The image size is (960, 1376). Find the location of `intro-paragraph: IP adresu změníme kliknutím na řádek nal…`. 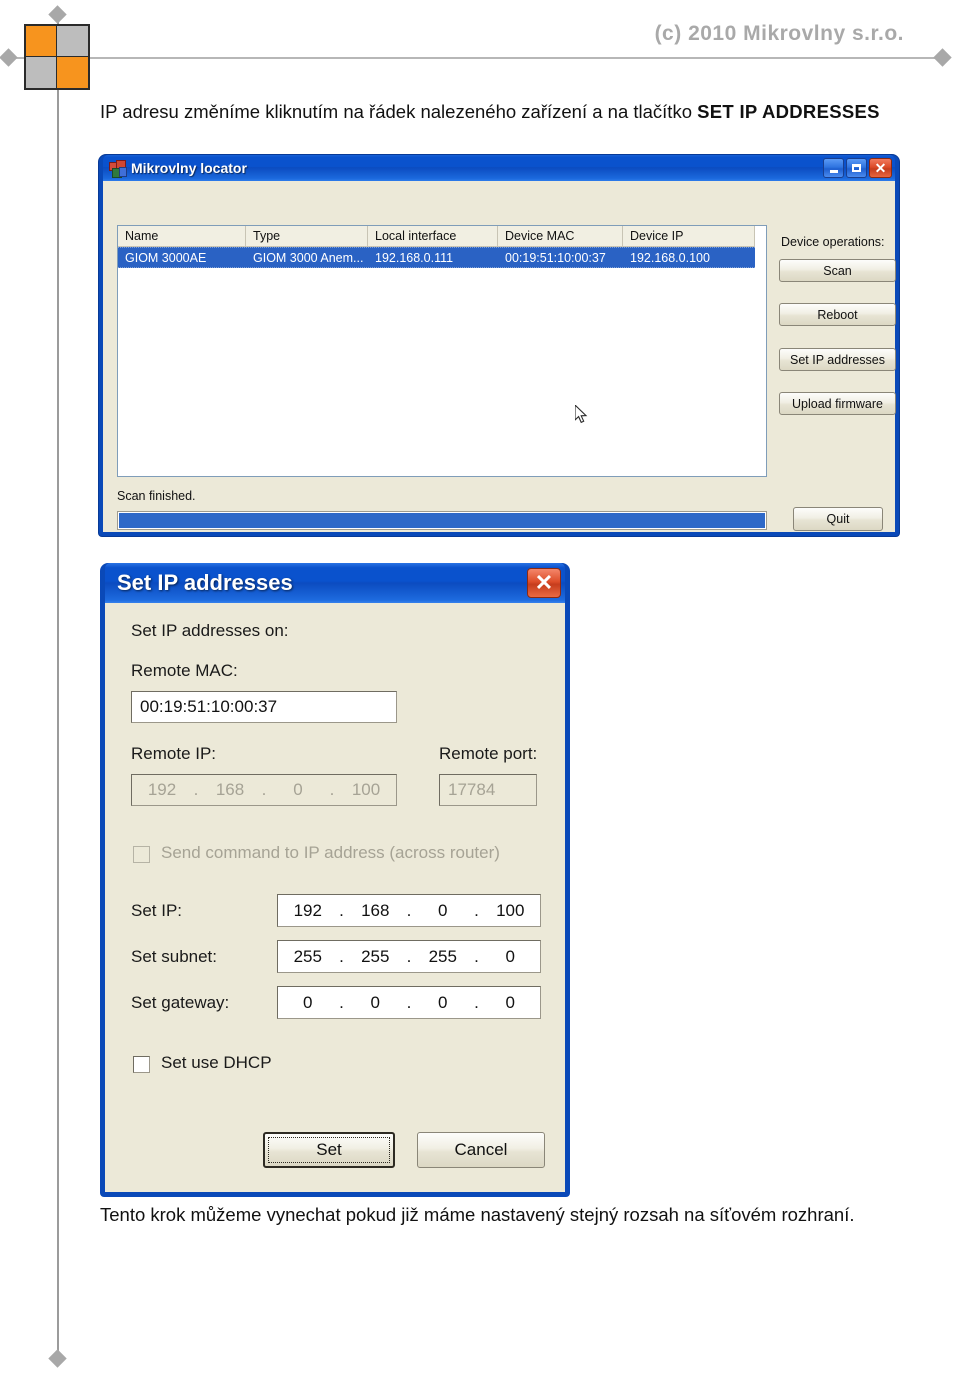

intro-paragraph: IP adresu změníme kliknutím na řádek nal… is located at coordinates (510, 112).